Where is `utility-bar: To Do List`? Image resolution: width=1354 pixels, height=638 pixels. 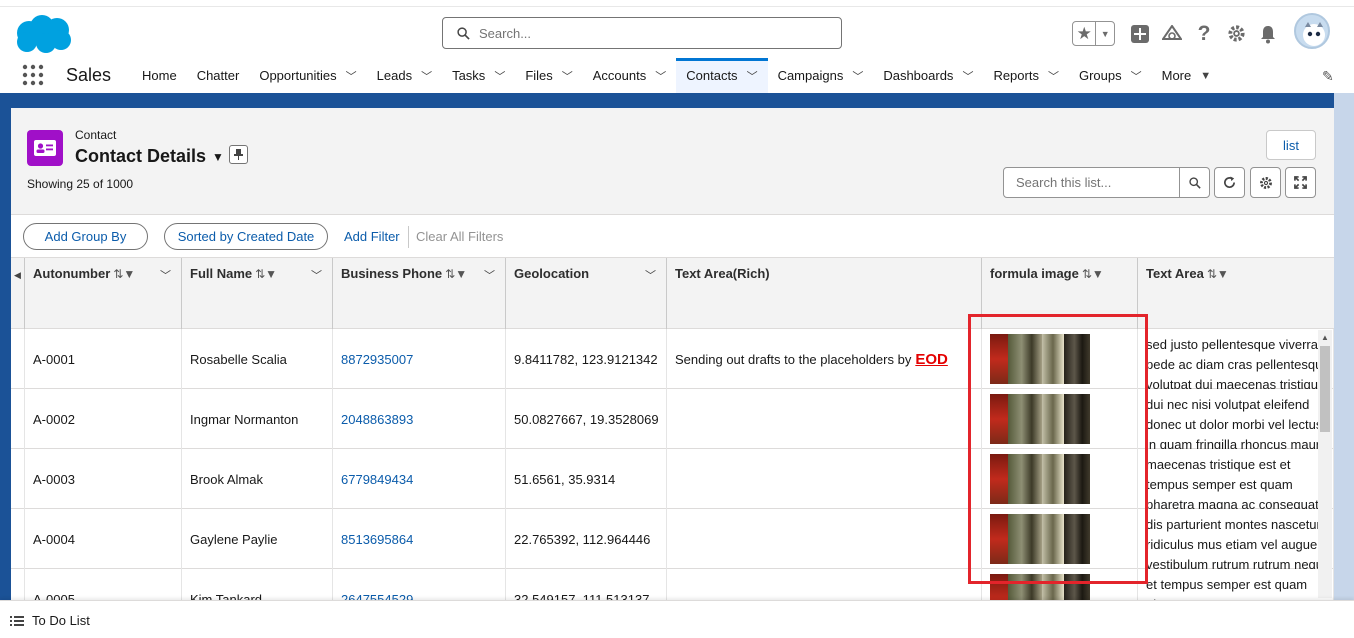
utility-bar: To Do List is located at coordinates (677, 619).